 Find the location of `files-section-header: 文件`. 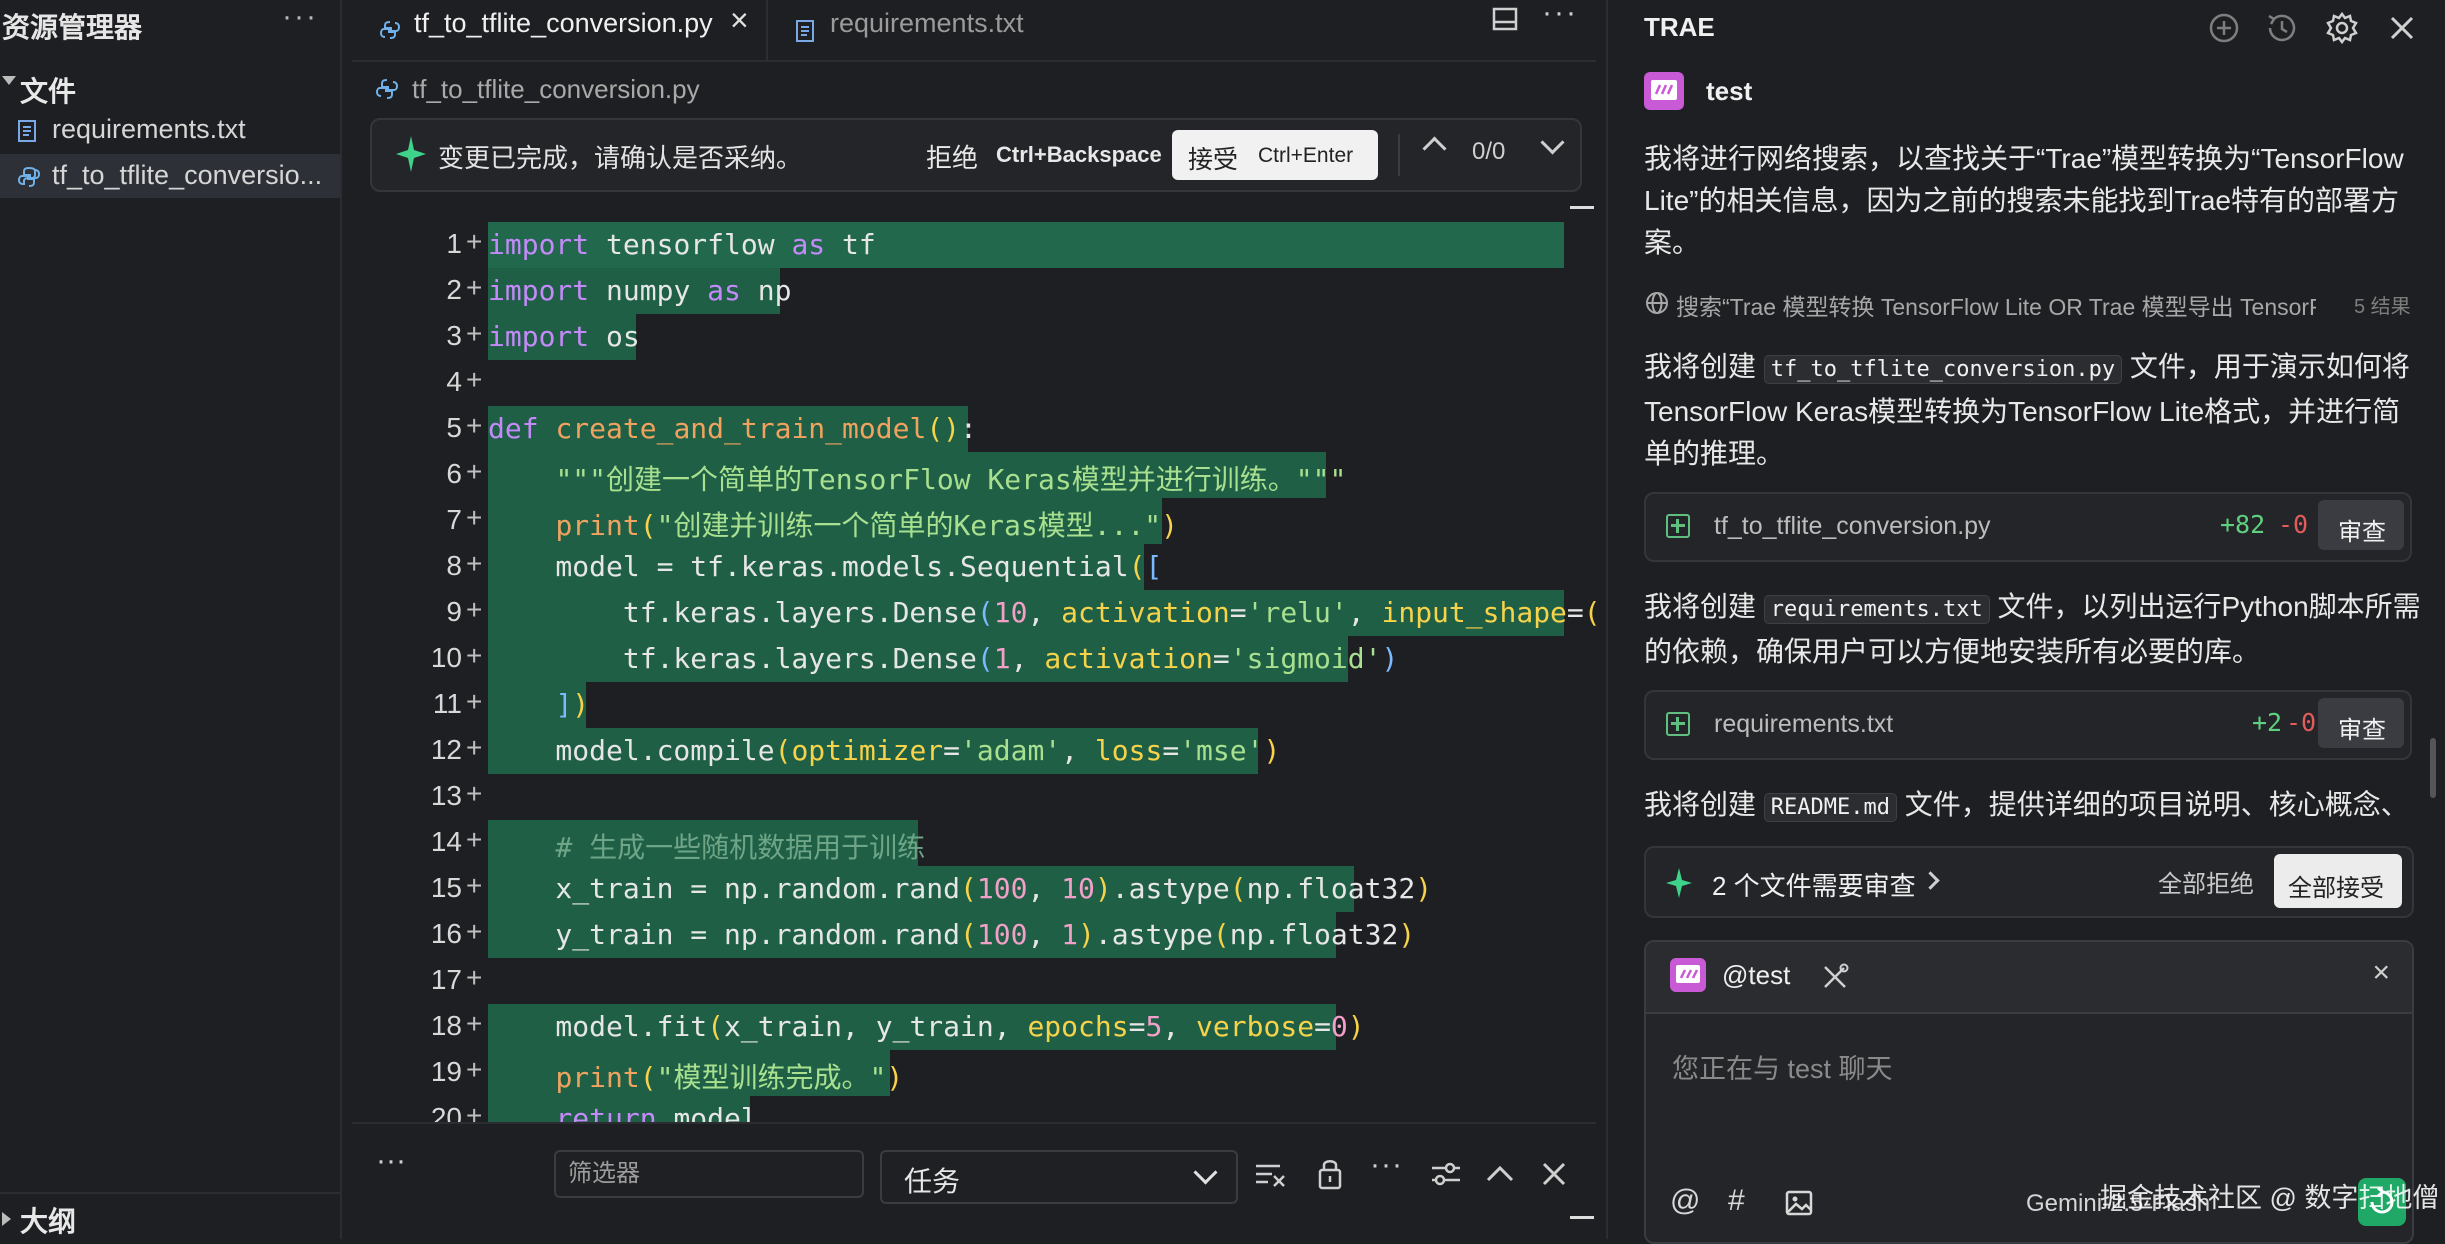

files-section-header: 文件 is located at coordinates (170, 87).